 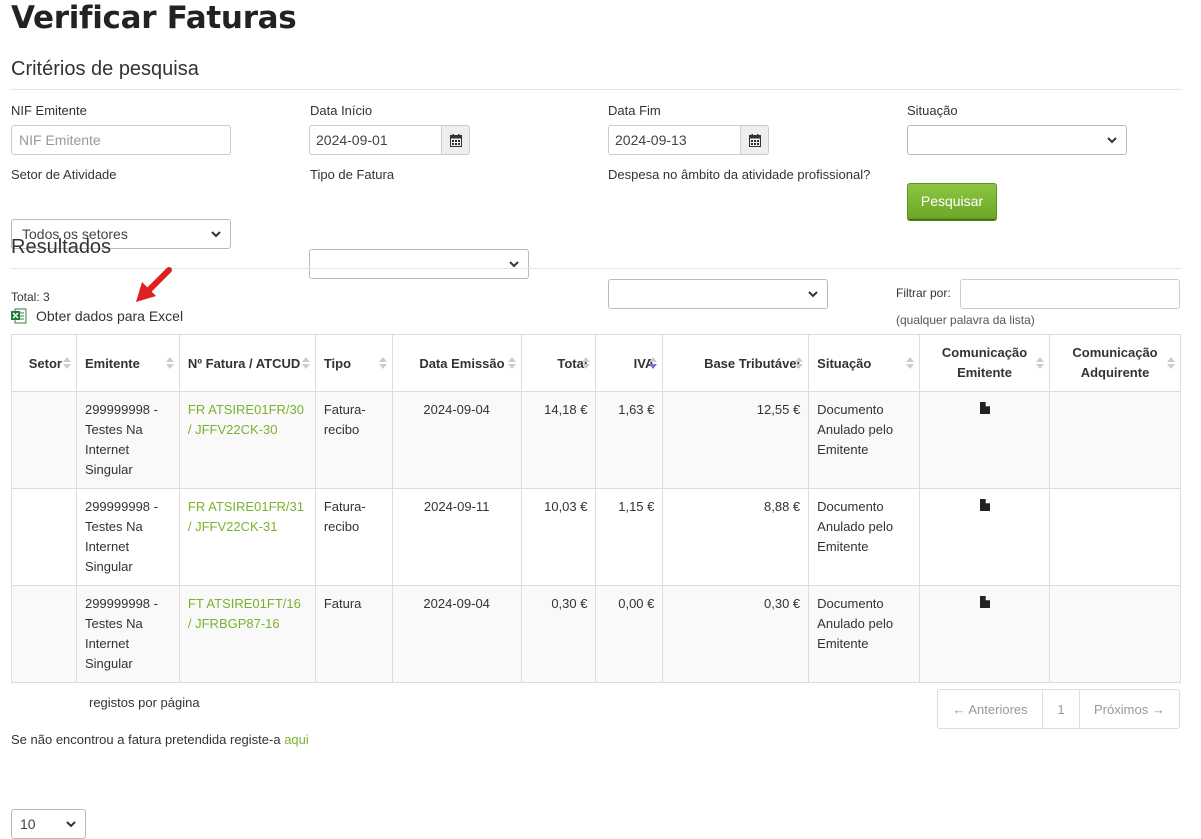 What do you see at coordinates (353, 363) in the screenshot?
I see `col-header-tipo: Tipo` at bounding box center [353, 363].